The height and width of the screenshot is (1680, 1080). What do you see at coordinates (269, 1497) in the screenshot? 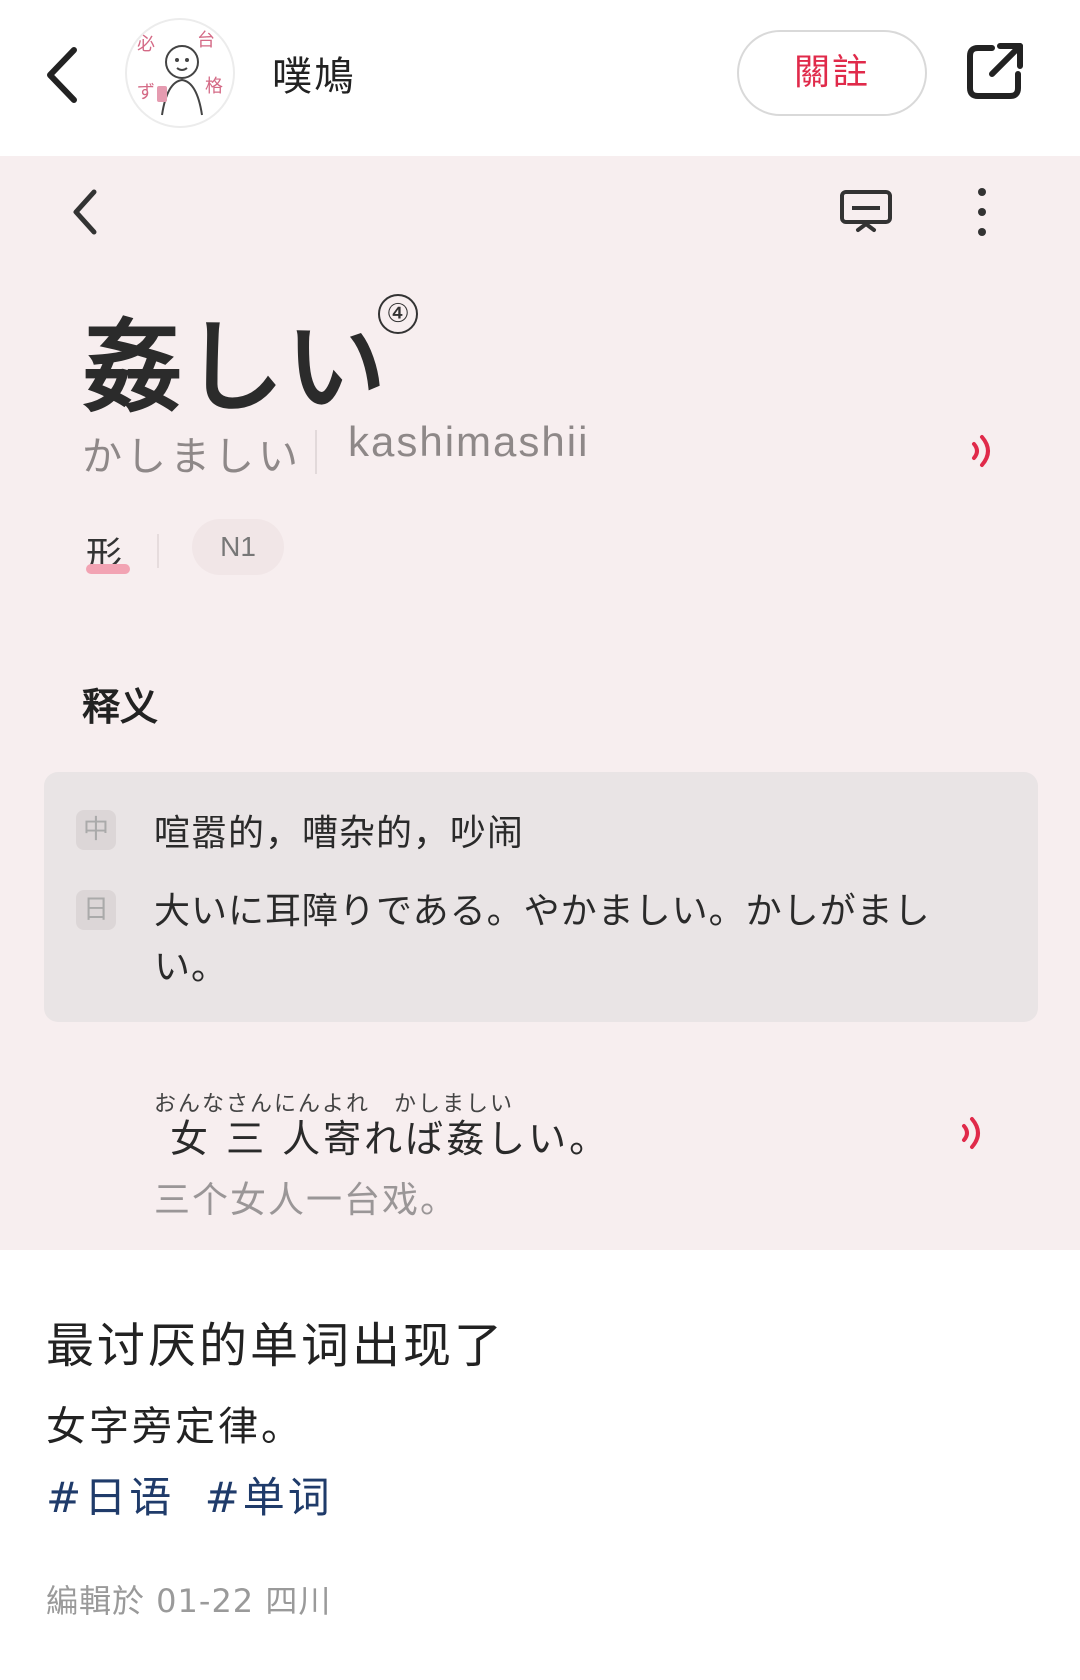
I see `tag-link: #单词` at bounding box center [269, 1497].